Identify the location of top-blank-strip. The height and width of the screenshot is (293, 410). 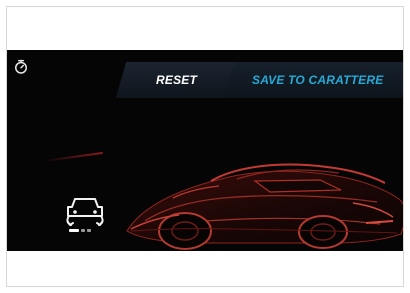
(205, 28).